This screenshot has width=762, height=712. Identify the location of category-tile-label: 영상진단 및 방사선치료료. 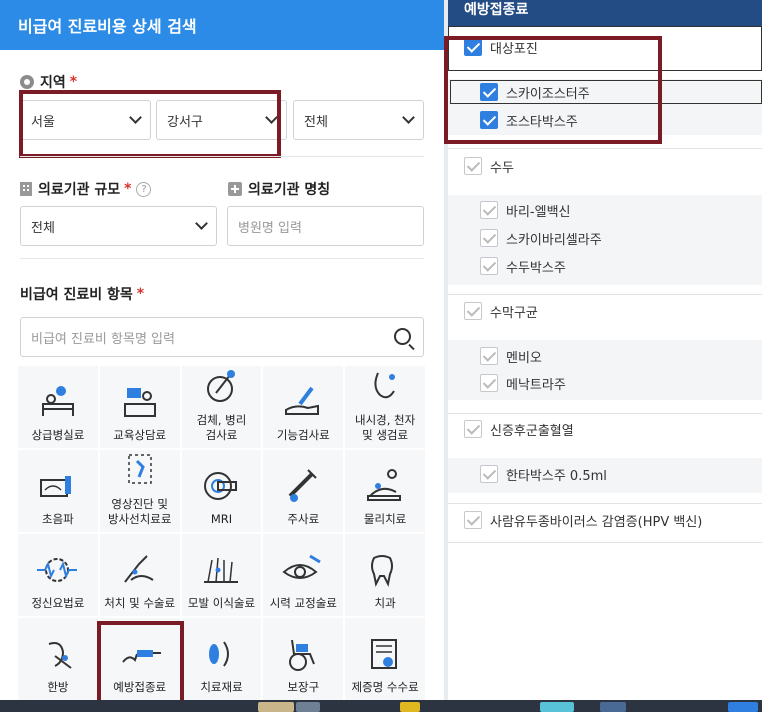
(139, 511).